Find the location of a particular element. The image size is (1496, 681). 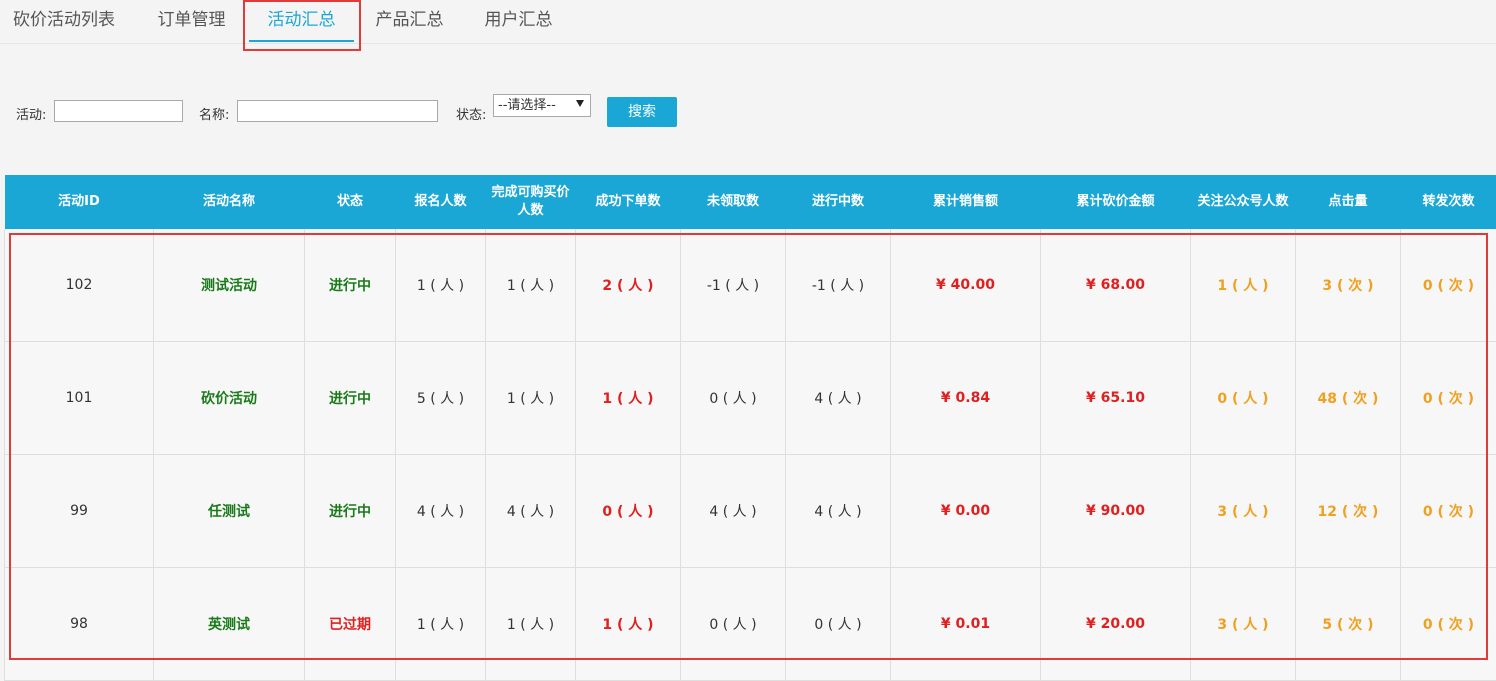

cell-in-progress: 0 ( 人 ) is located at coordinates (838, 624).